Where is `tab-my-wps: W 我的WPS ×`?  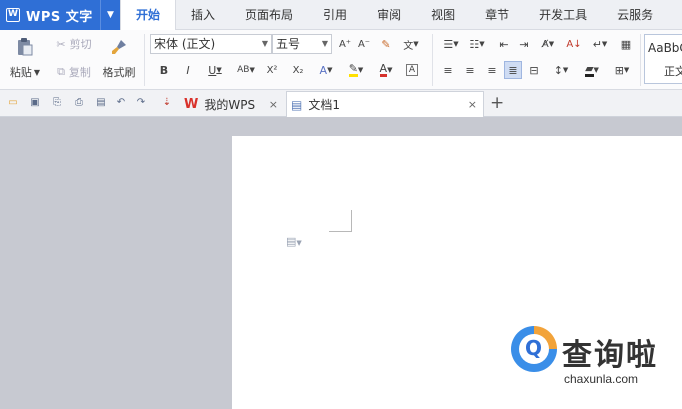 tab-my-wps: W 我的WPS × is located at coordinates (232, 104).